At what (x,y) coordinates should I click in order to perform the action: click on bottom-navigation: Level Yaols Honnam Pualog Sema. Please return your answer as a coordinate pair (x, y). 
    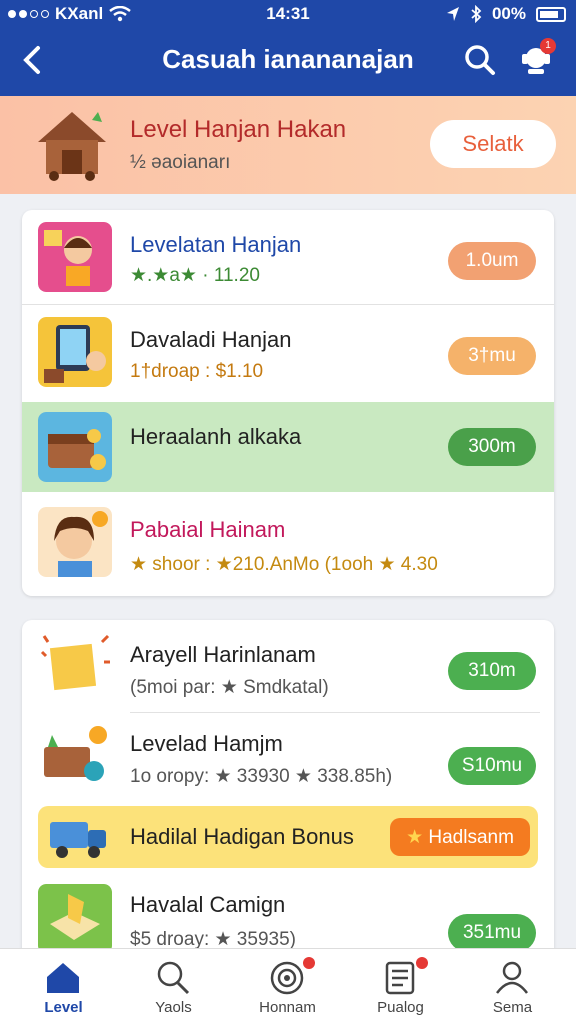
    Looking at the image, I should click on (288, 986).